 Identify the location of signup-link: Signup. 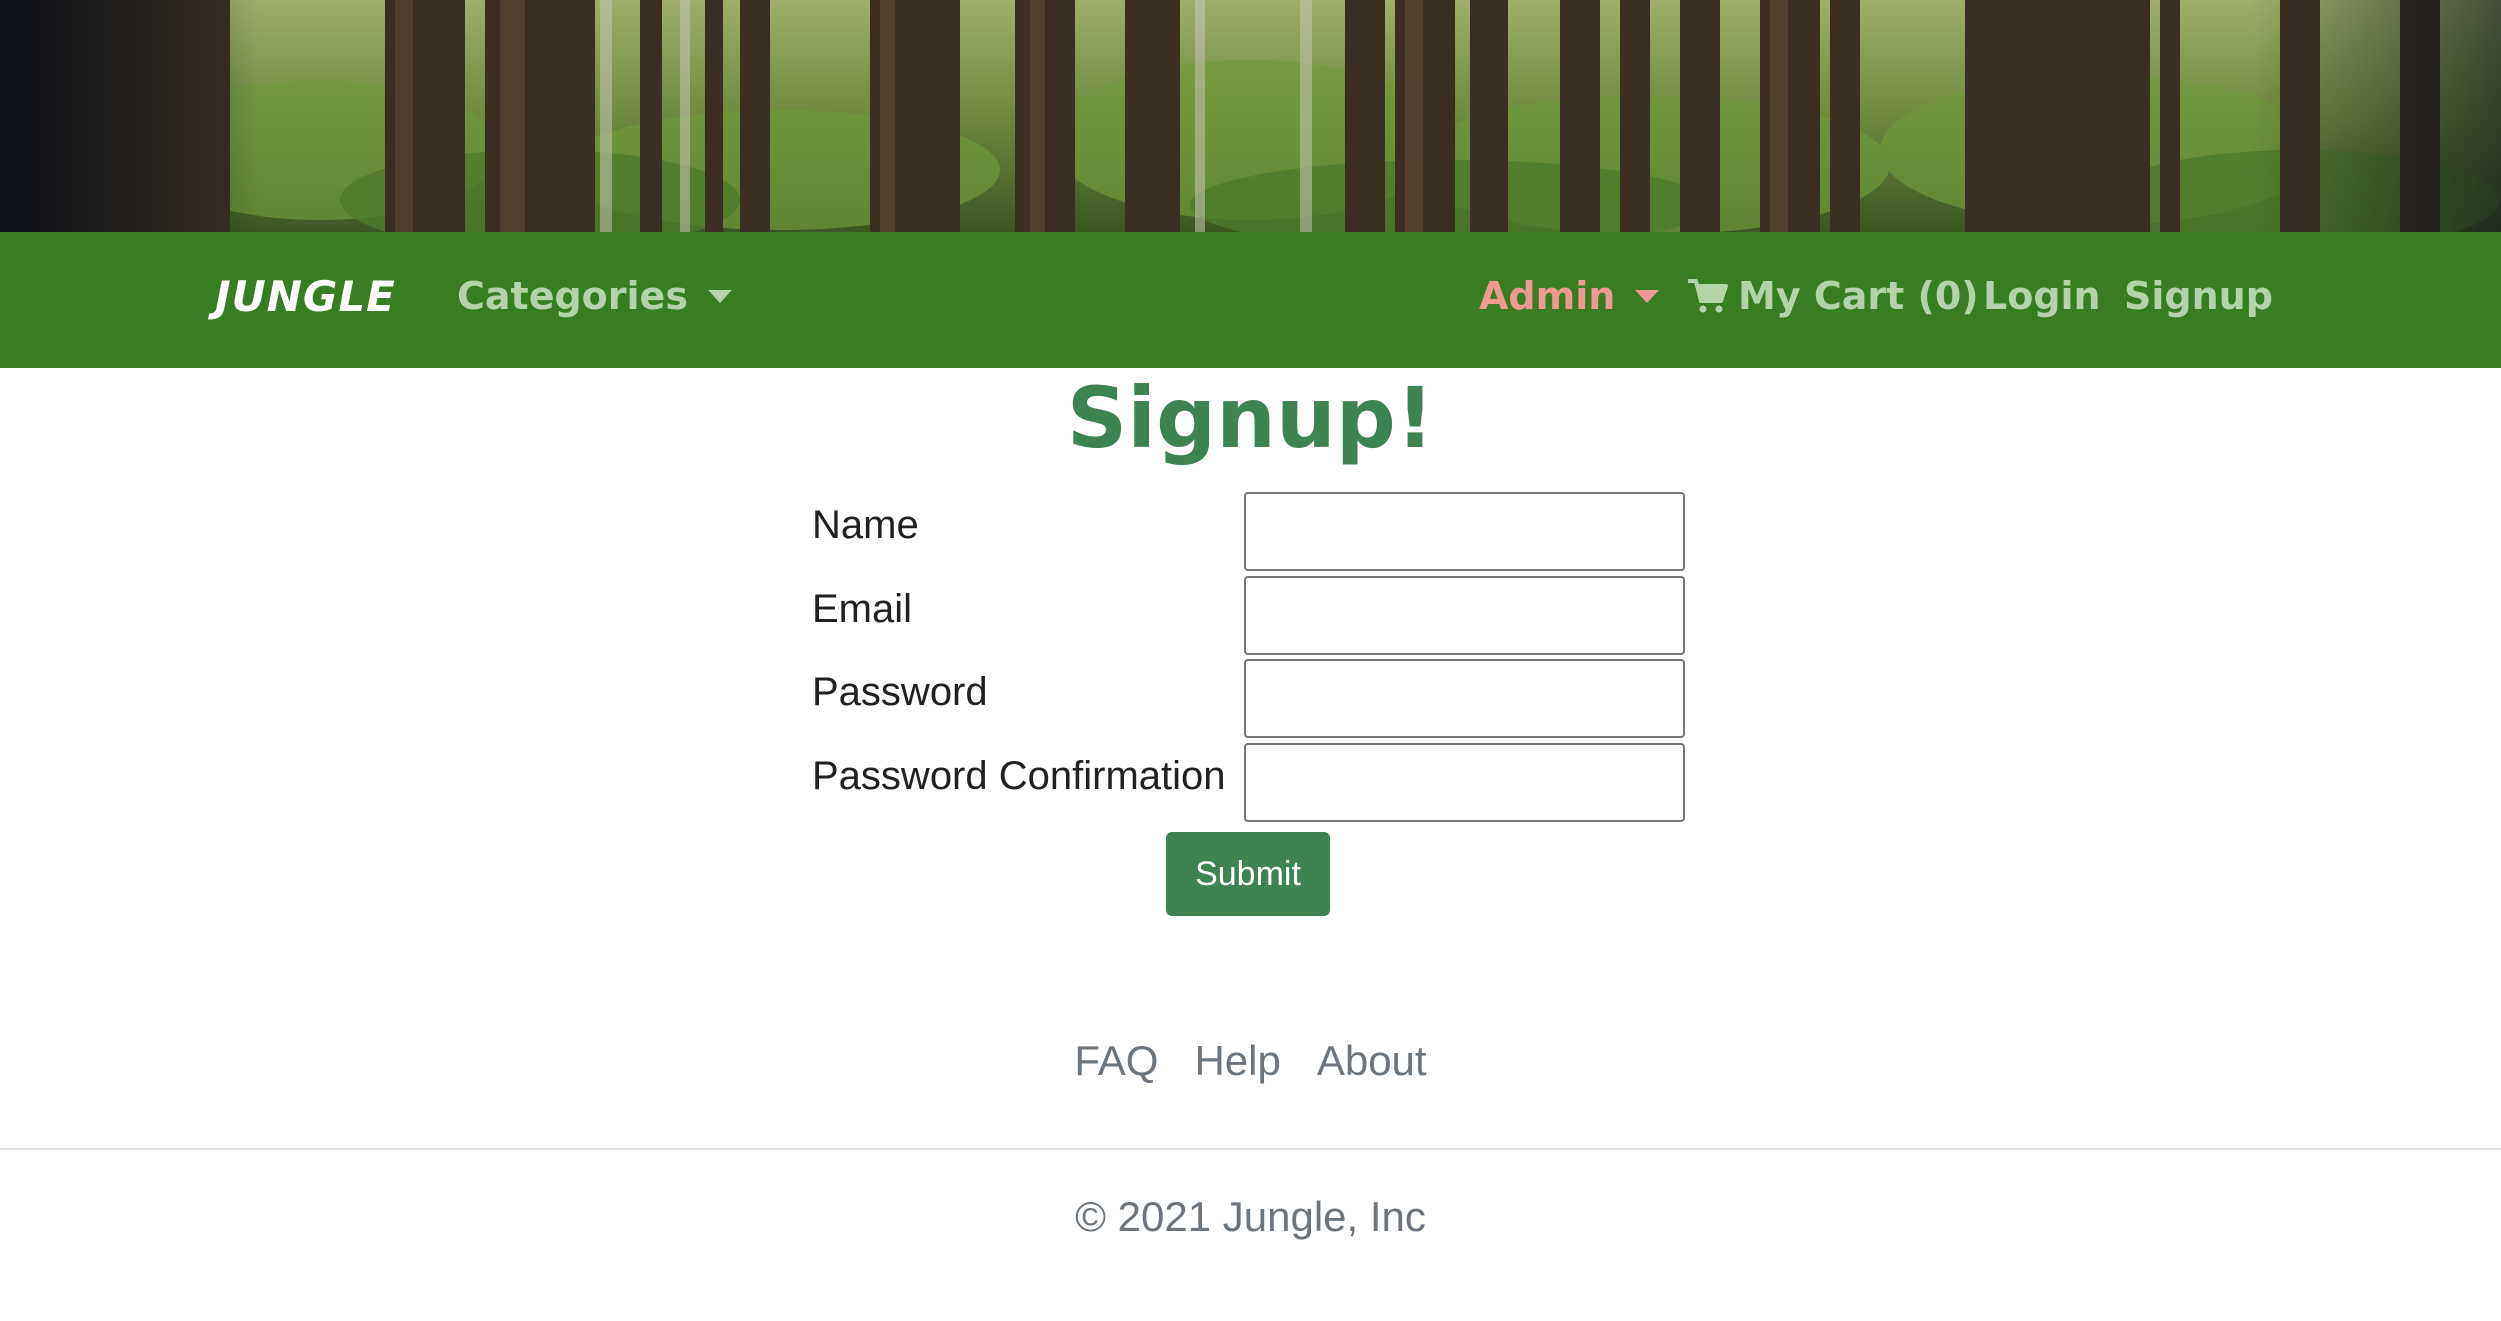
(2198, 296).